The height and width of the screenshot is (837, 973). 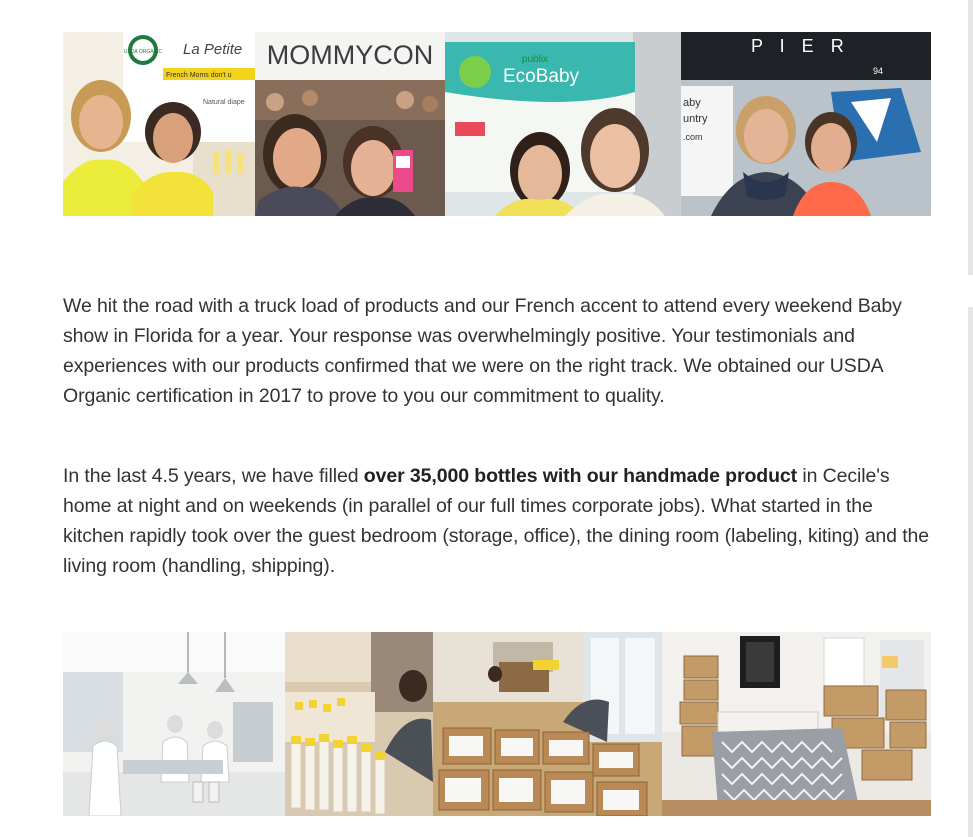 I want to click on pier-sign: P I E R, so click(x=800, y=46).